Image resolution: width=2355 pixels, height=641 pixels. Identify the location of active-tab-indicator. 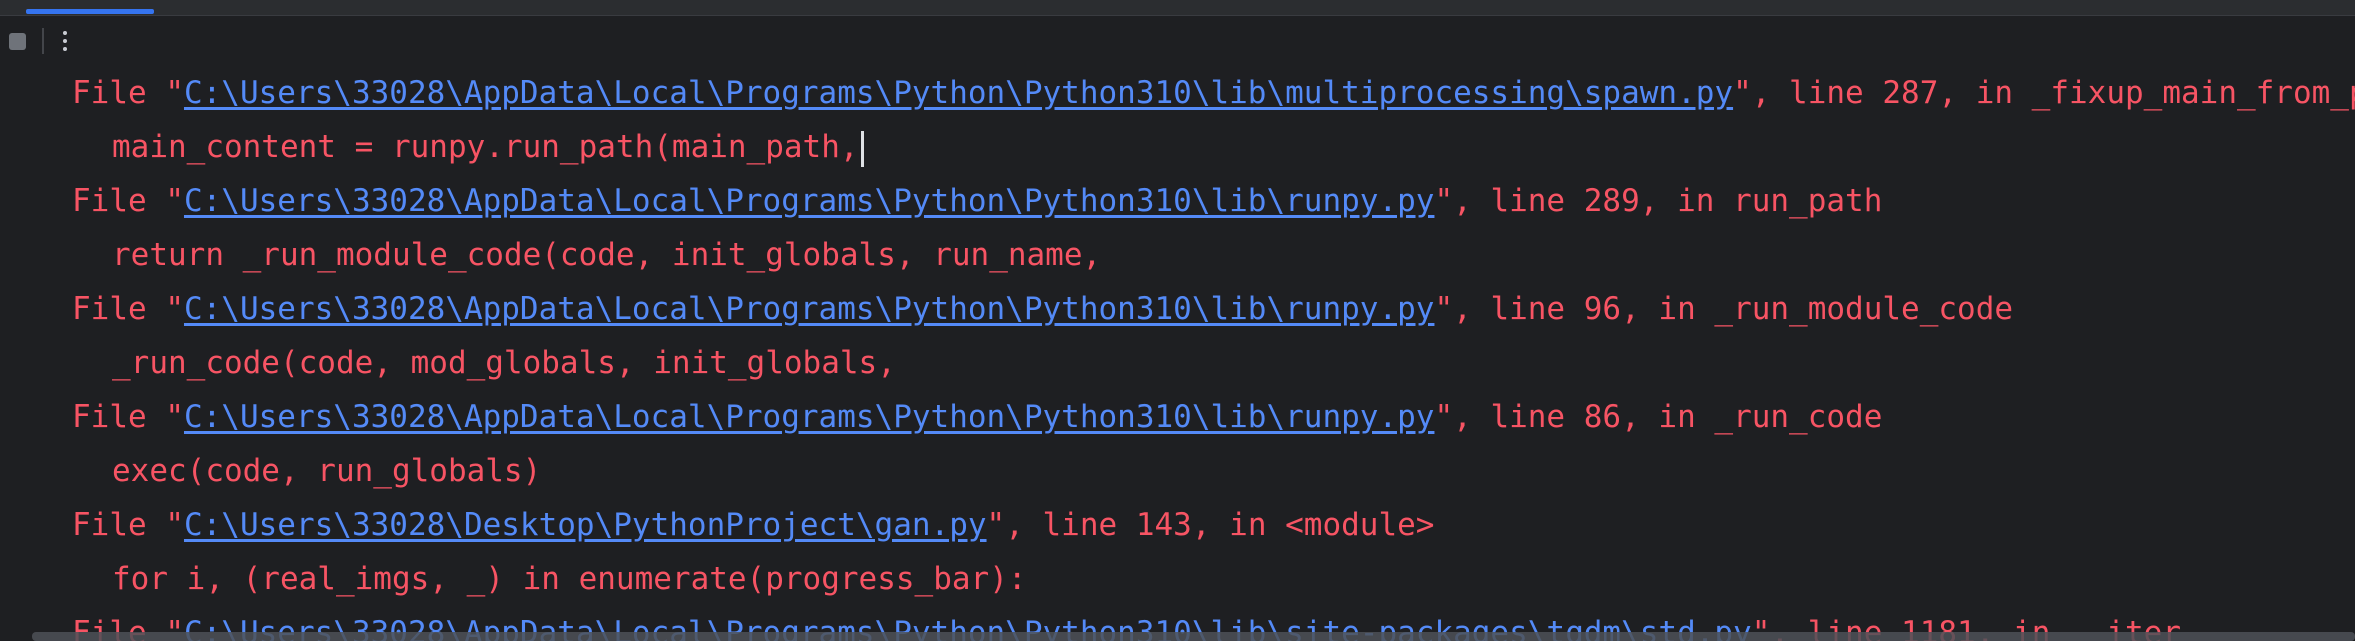
(90, 11).